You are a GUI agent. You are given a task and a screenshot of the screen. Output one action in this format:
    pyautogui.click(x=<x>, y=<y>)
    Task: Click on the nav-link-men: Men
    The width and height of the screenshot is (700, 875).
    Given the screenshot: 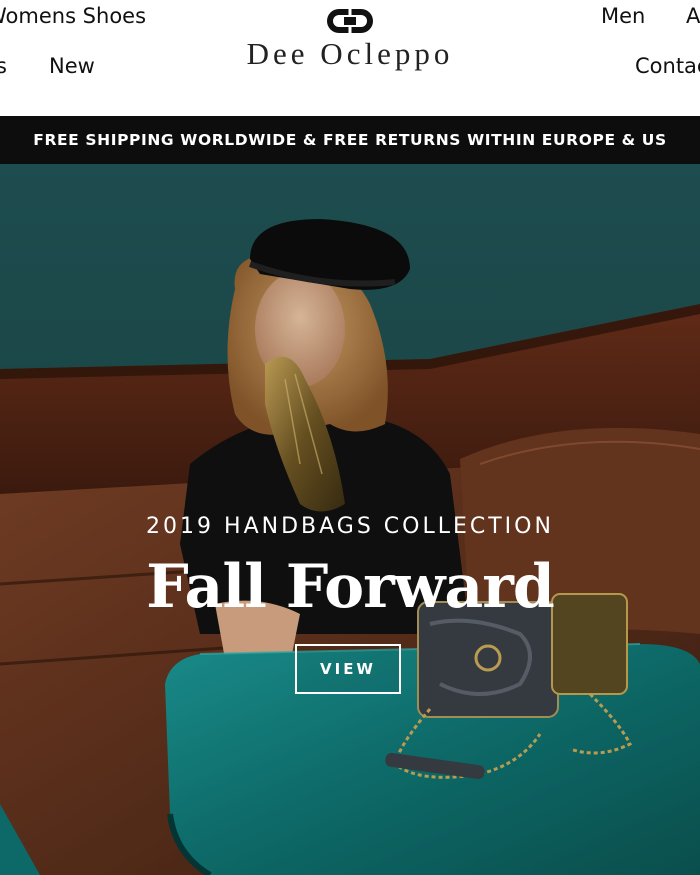 What is the action you would take?
    pyautogui.click(x=623, y=16)
    